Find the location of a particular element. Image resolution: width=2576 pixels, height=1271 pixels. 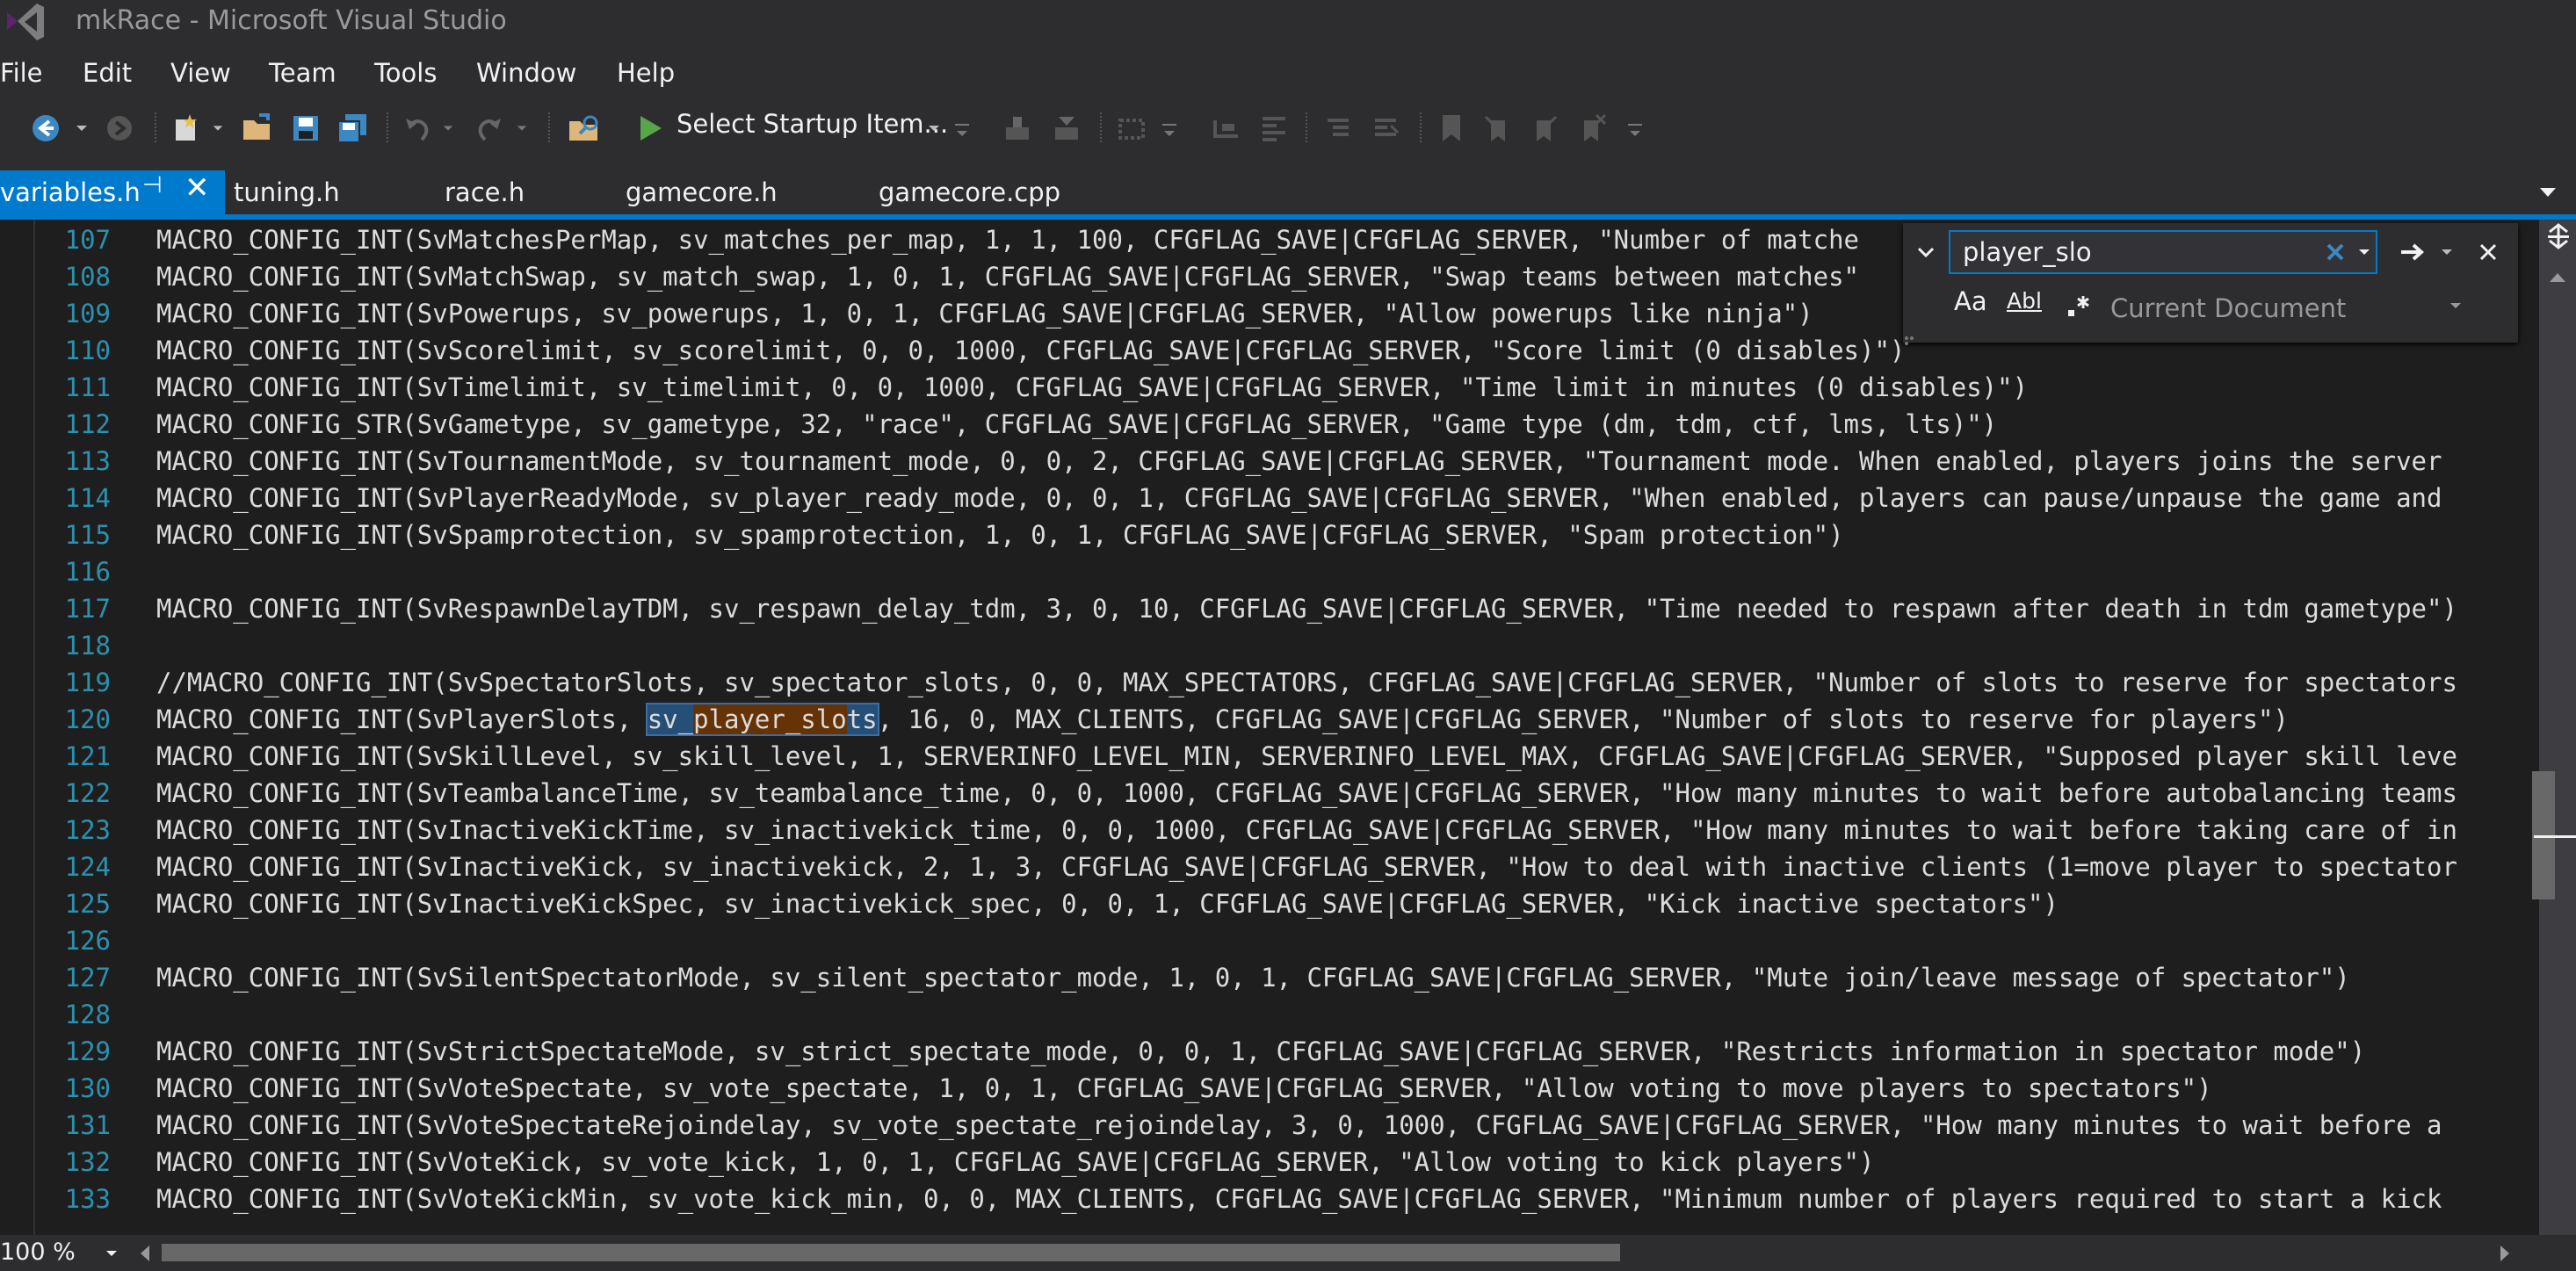

scroll-left-icon is located at coordinates (145, 1253).